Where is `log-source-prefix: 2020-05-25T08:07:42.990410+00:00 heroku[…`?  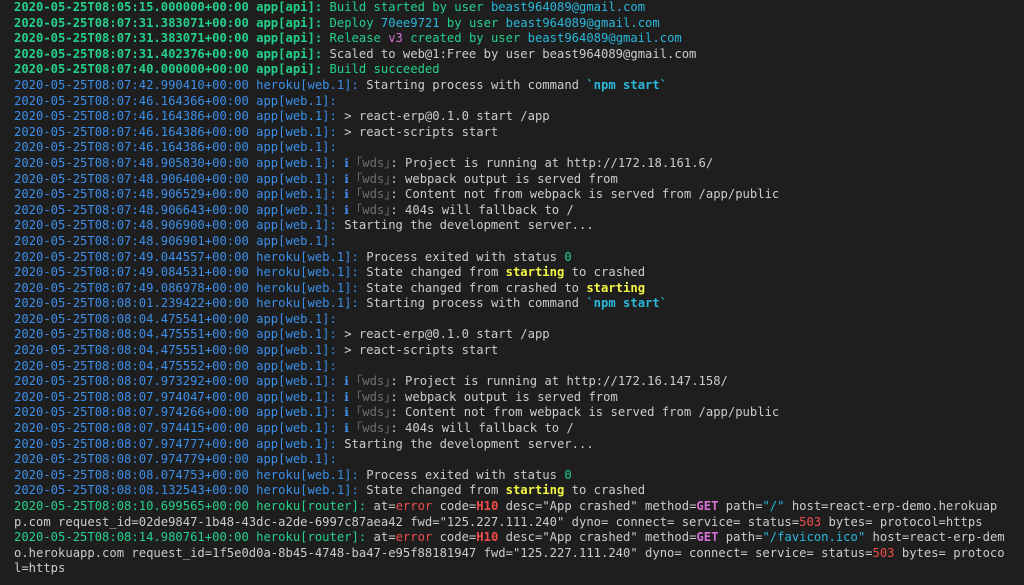 log-source-prefix: 2020-05-25T08:07:42.990410+00:00 heroku[… is located at coordinates (190, 84).